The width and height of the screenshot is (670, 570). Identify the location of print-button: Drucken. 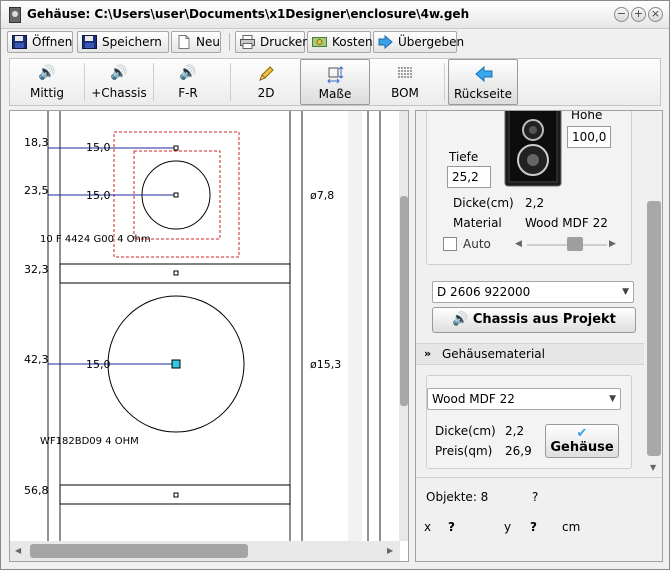
(272, 42).